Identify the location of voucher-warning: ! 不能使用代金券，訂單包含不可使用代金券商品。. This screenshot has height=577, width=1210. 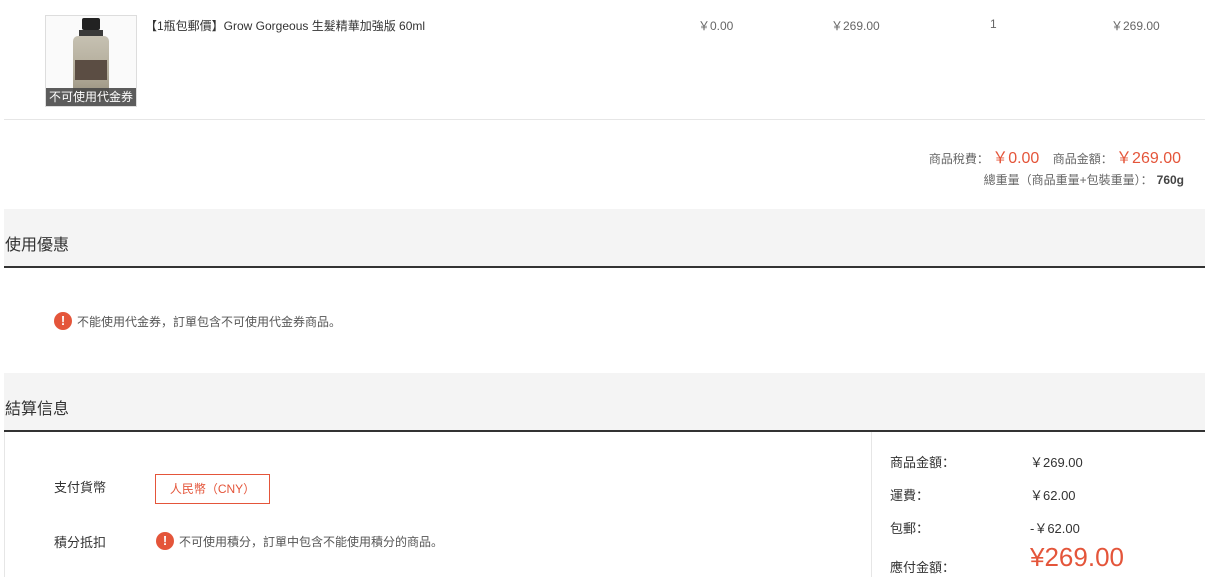
(197, 321).